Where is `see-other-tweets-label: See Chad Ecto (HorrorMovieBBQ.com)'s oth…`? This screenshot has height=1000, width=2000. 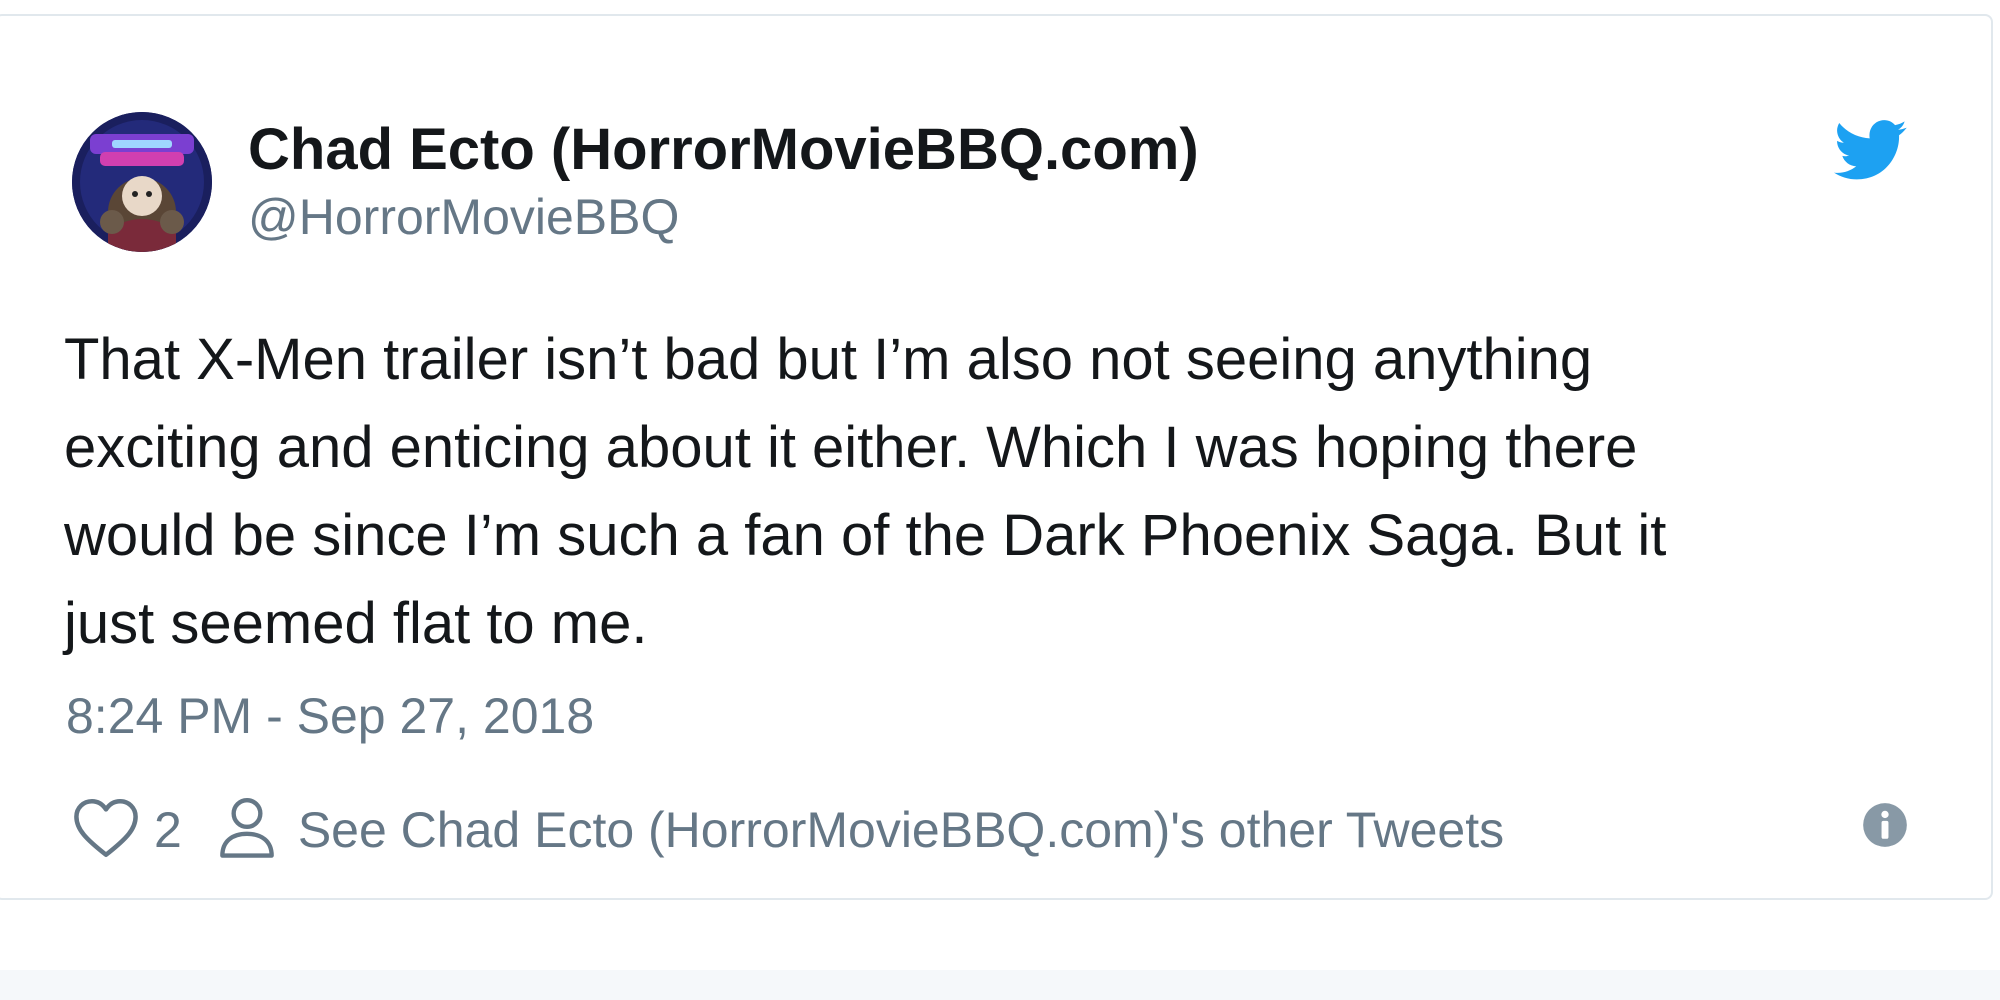
see-other-tweets-label: See Chad Ecto (HorrorMovieBBQ.com)'s oth… is located at coordinates (901, 830).